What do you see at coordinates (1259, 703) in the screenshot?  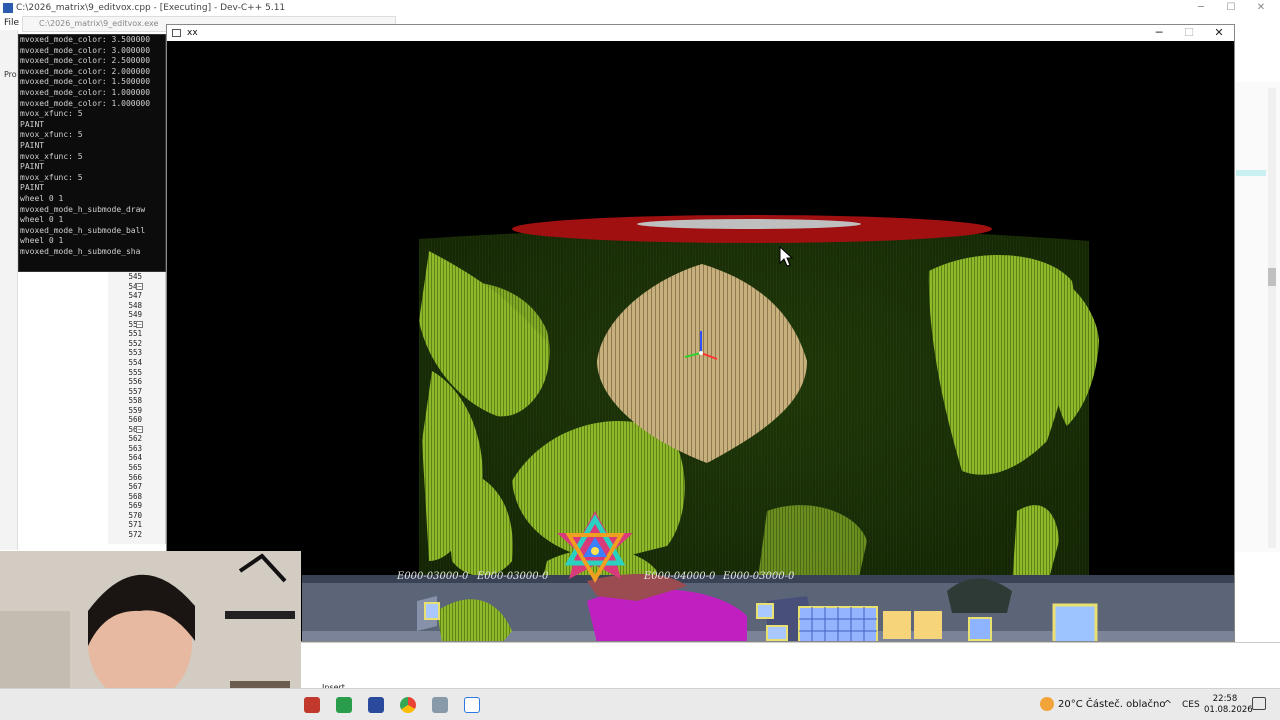 I see `notification-icon` at bounding box center [1259, 703].